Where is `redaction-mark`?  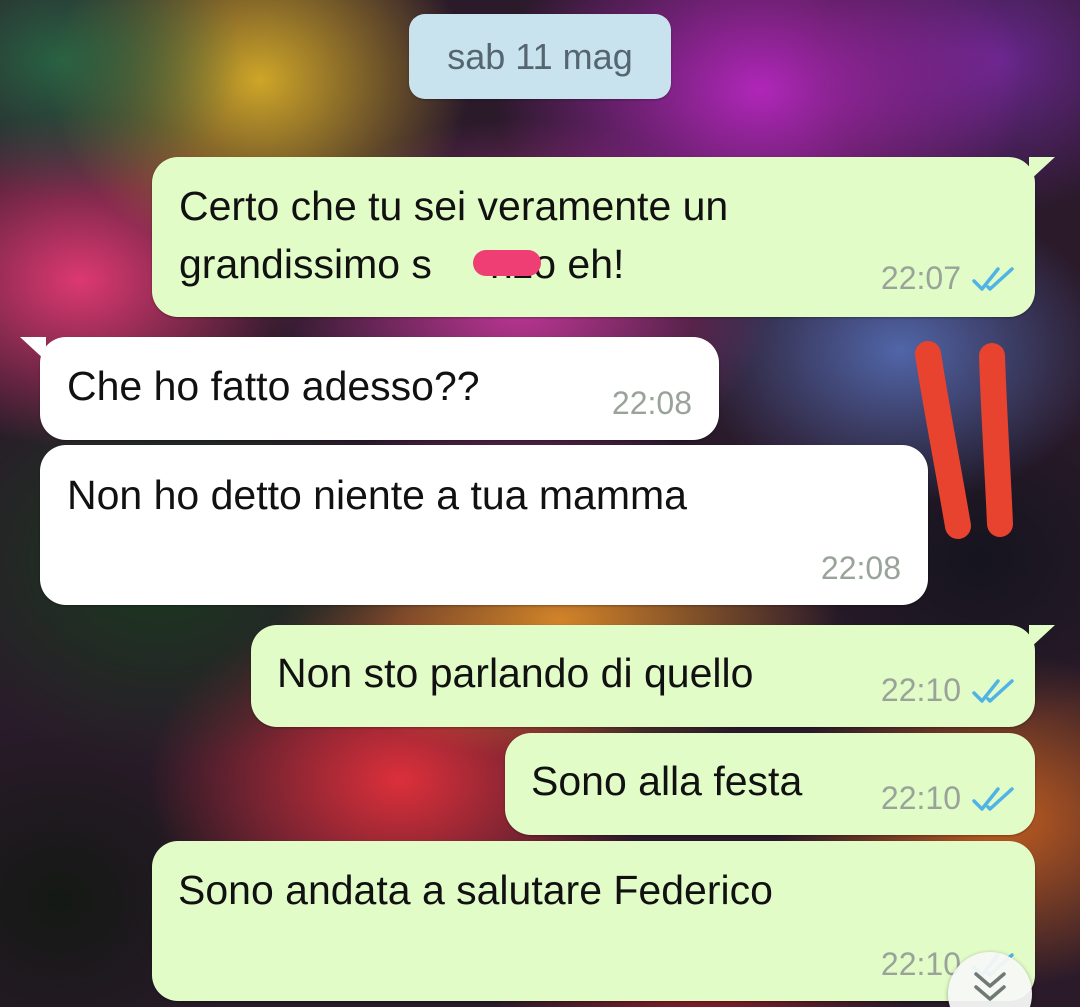
redaction-mark is located at coordinates (507, 263).